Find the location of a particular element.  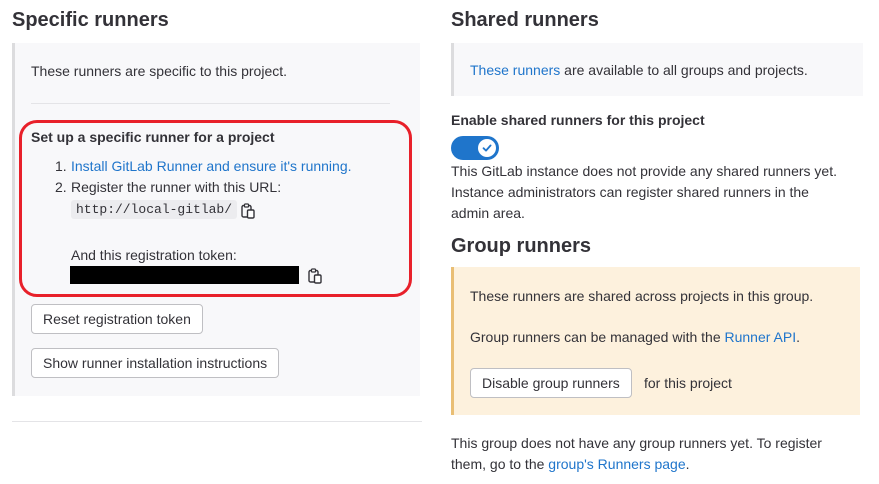

group-line2-text: Group runners can be managed with the is located at coordinates (597, 337).